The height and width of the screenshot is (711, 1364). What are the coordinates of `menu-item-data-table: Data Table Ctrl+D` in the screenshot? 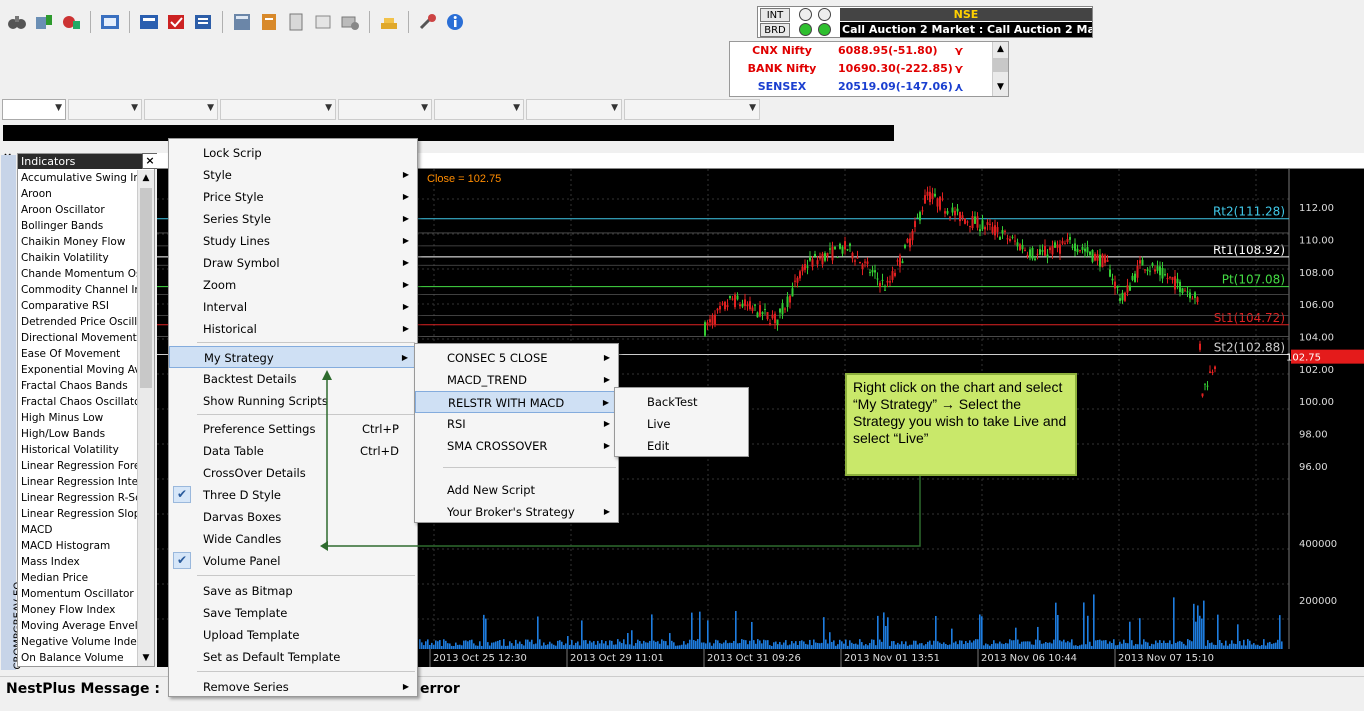 It's located at (293, 451).